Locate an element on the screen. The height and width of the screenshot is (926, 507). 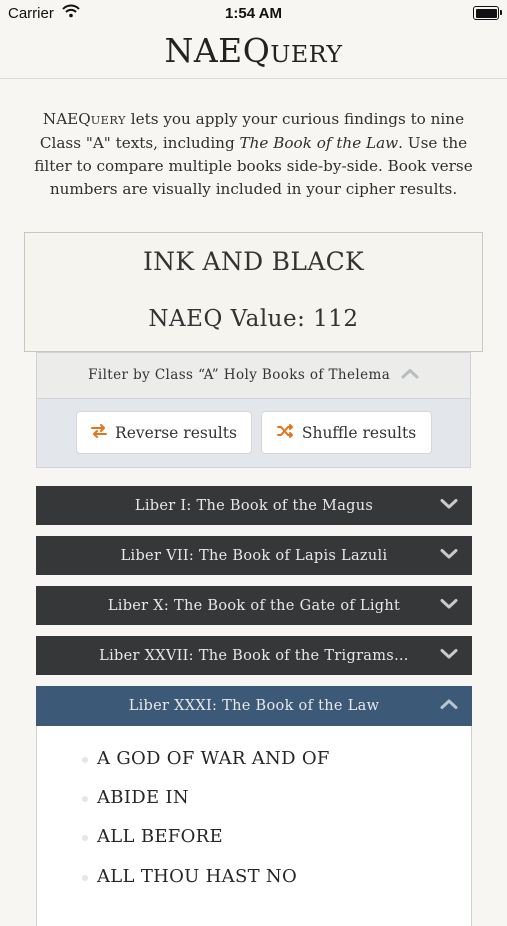
reverse-results-label: Reverse results is located at coordinates (176, 432).